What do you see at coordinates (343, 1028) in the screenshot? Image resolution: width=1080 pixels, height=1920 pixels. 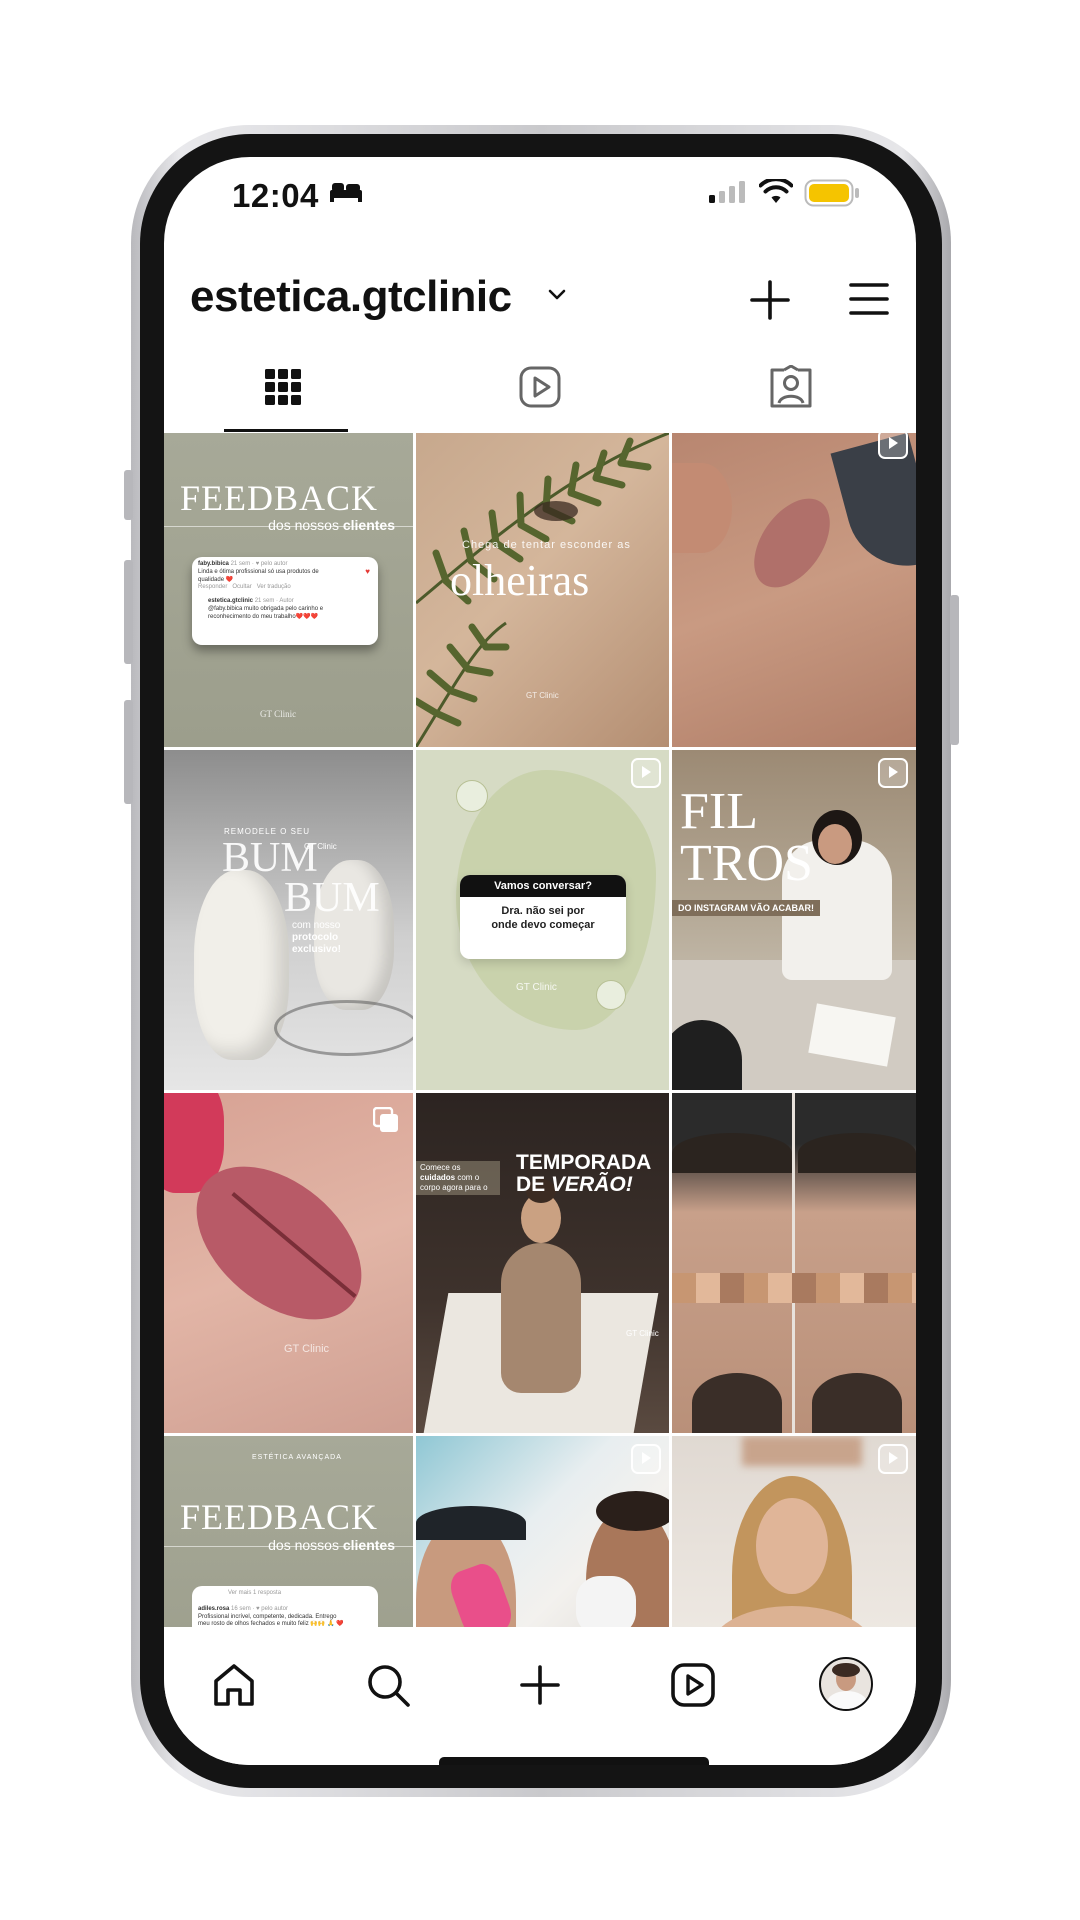 I see `dish-shape` at bounding box center [343, 1028].